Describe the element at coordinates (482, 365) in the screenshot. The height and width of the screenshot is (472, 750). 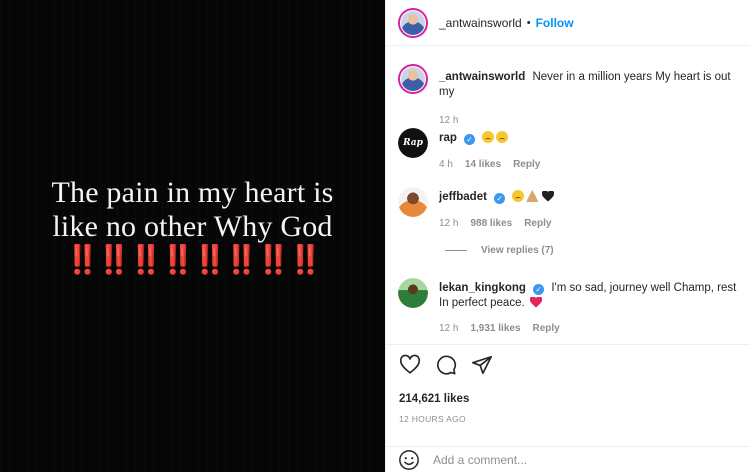
I see `share-icon` at that location.